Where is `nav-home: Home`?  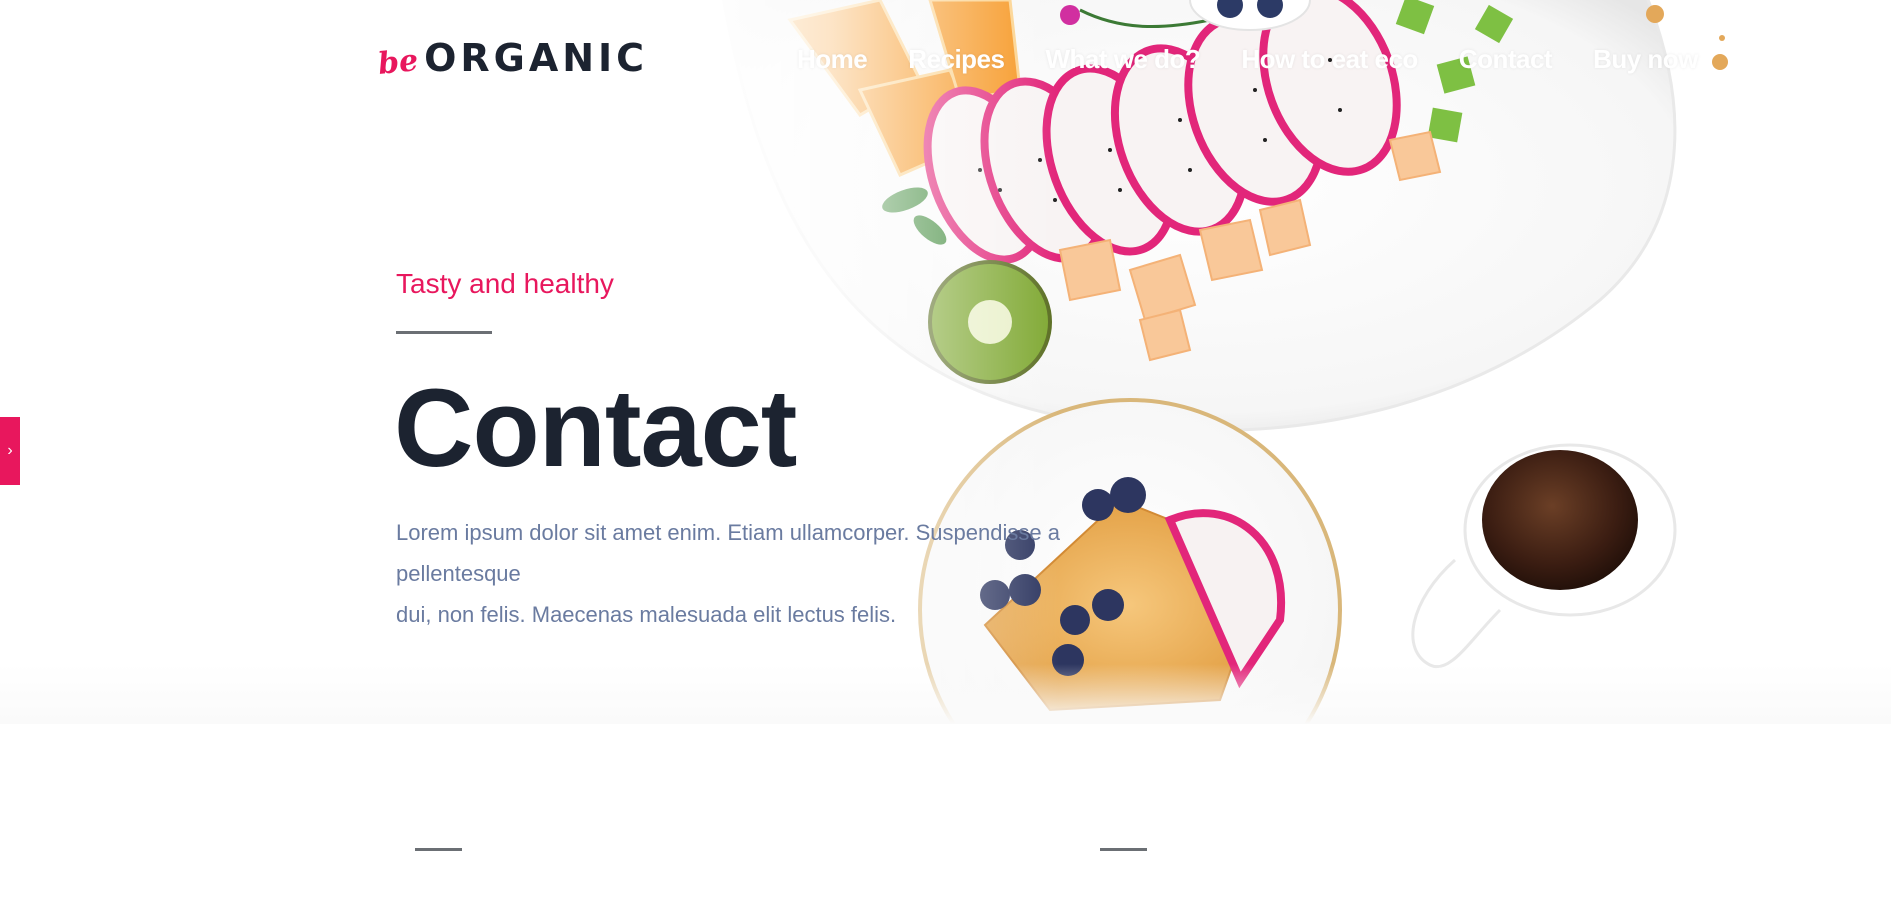
nav-home: Home is located at coordinates (832, 59).